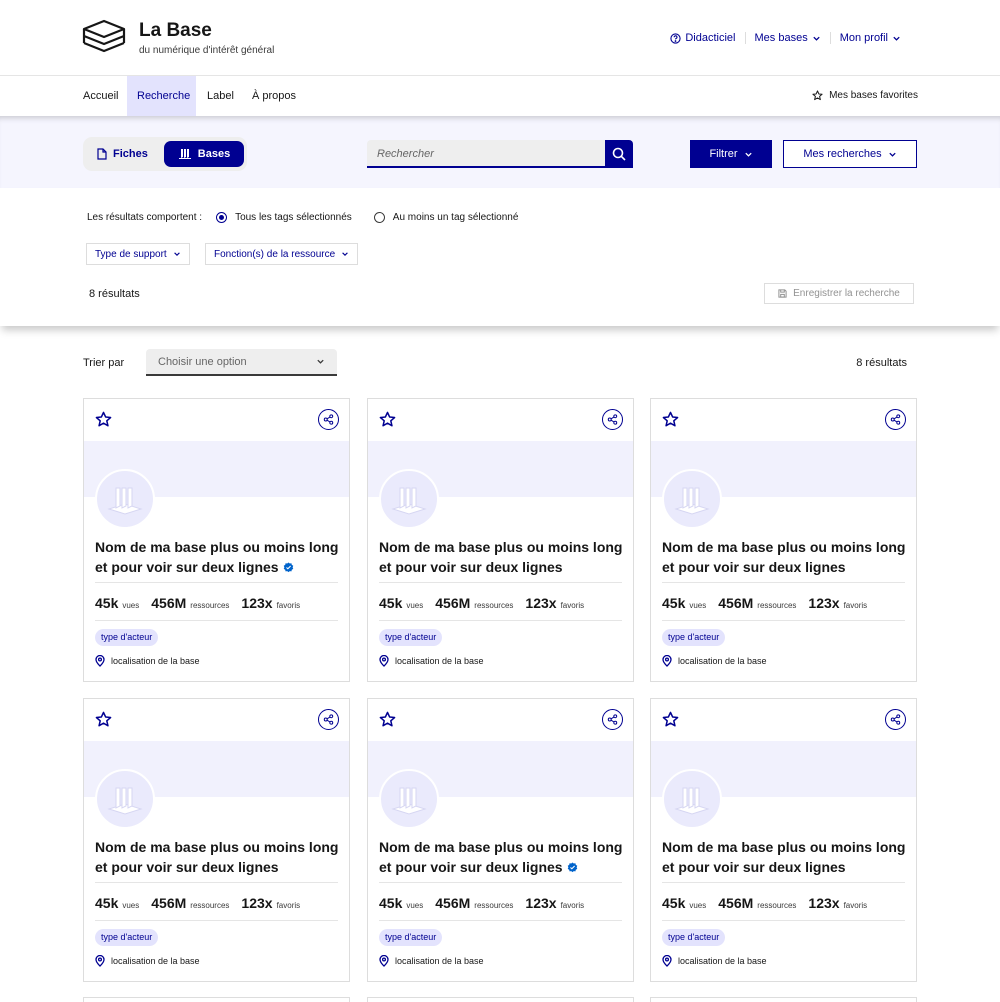  What do you see at coordinates (202, 361) in the screenshot?
I see `sort-select-placeholder: Choisir une option` at bounding box center [202, 361].